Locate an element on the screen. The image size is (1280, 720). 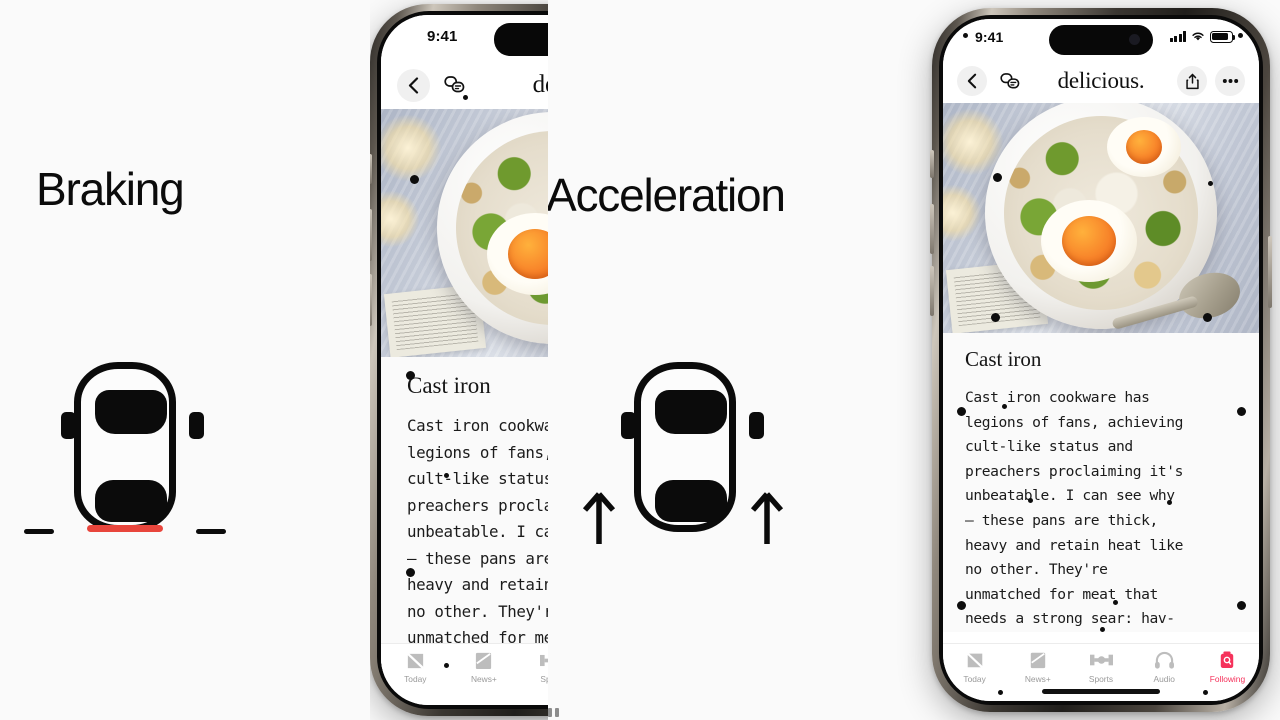
battery-icon is located at coordinates (1223, 37).